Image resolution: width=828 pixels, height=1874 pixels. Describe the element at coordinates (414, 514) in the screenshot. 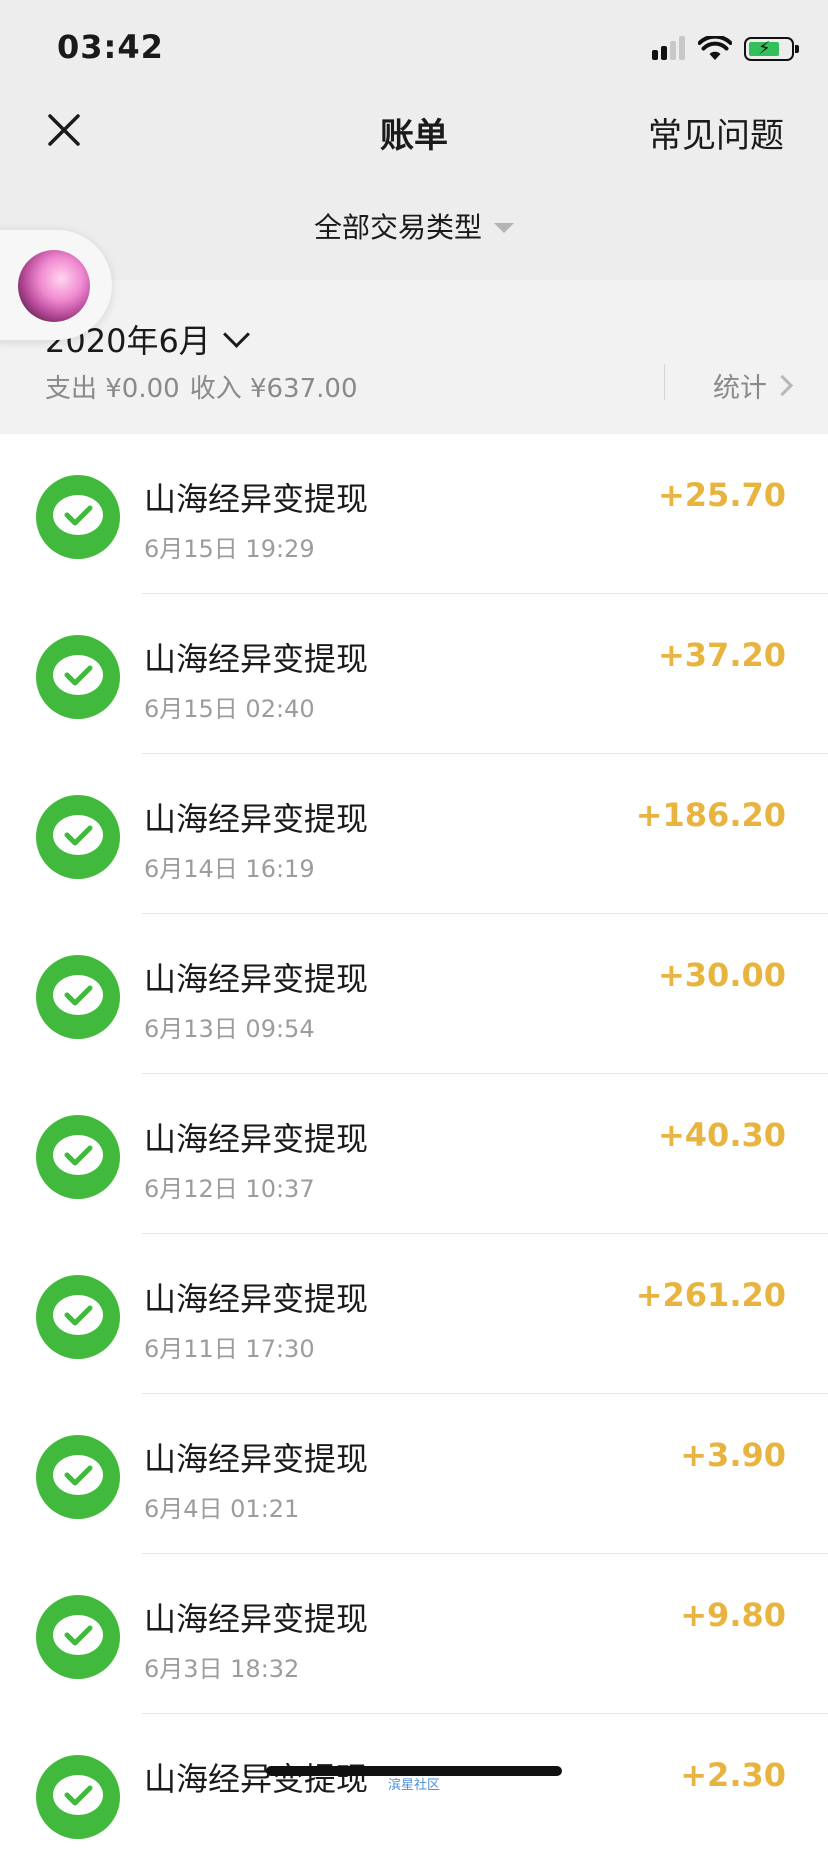

I see `transaction-row: 山海经异变提现 6月15日 19:29 +25.70` at that location.